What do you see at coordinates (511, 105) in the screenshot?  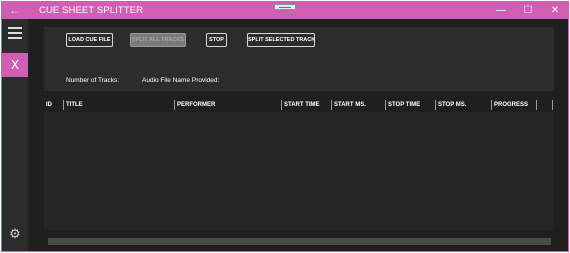 I see `column-header: PROGRESS` at bounding box center [511, 105].